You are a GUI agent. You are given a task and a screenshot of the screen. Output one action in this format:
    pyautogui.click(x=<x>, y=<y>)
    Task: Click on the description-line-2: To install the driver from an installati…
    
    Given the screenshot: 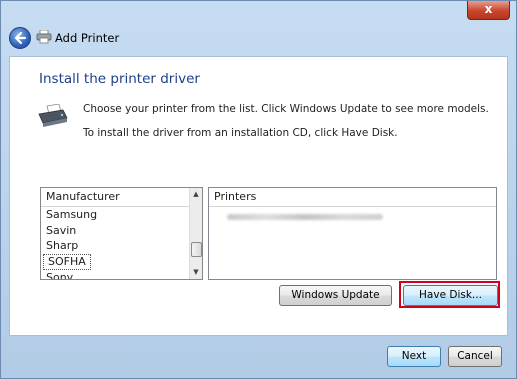 What is the action you would take?
    pyautogui.click(x=240, y=133)
    